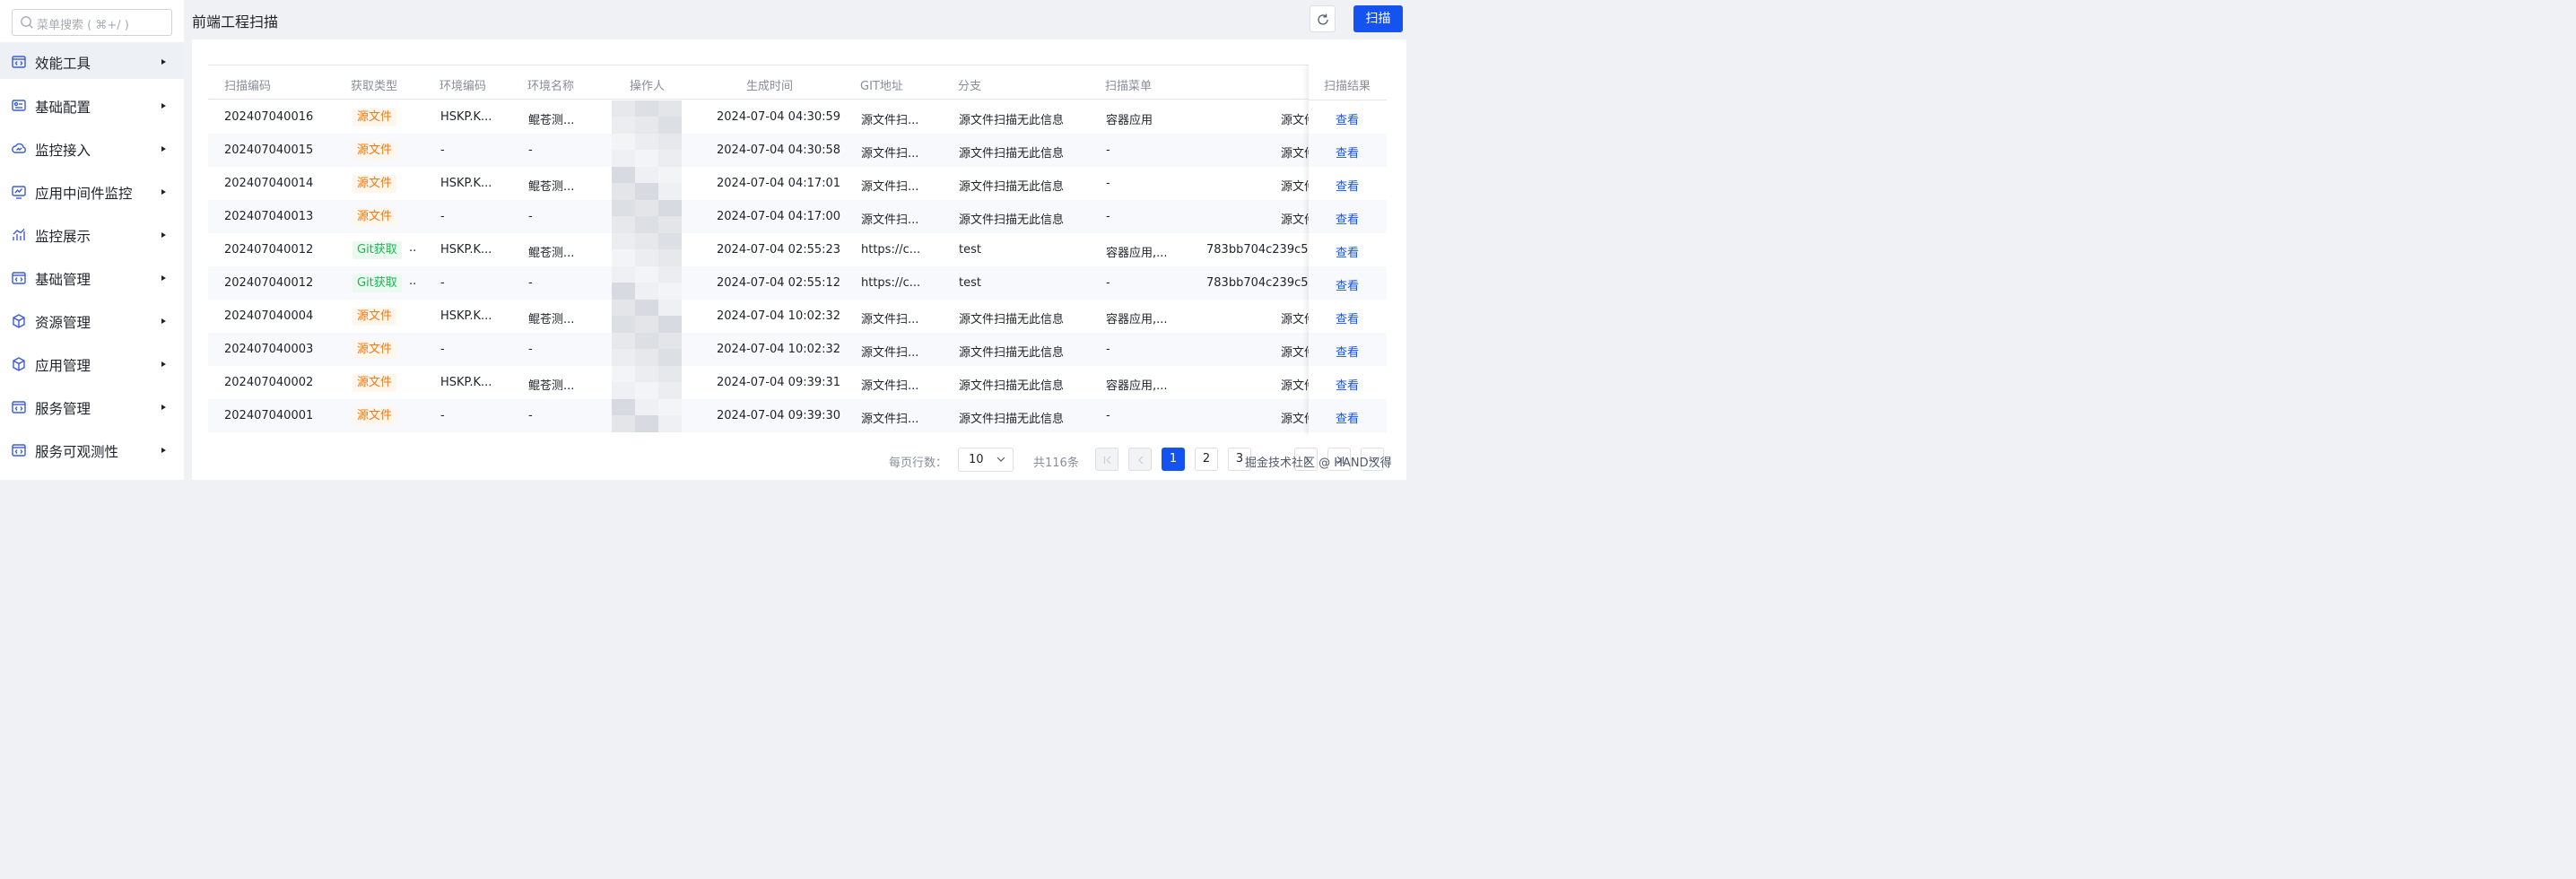  I want to click on sidebar-item: 基础管理, so click(92, 278).